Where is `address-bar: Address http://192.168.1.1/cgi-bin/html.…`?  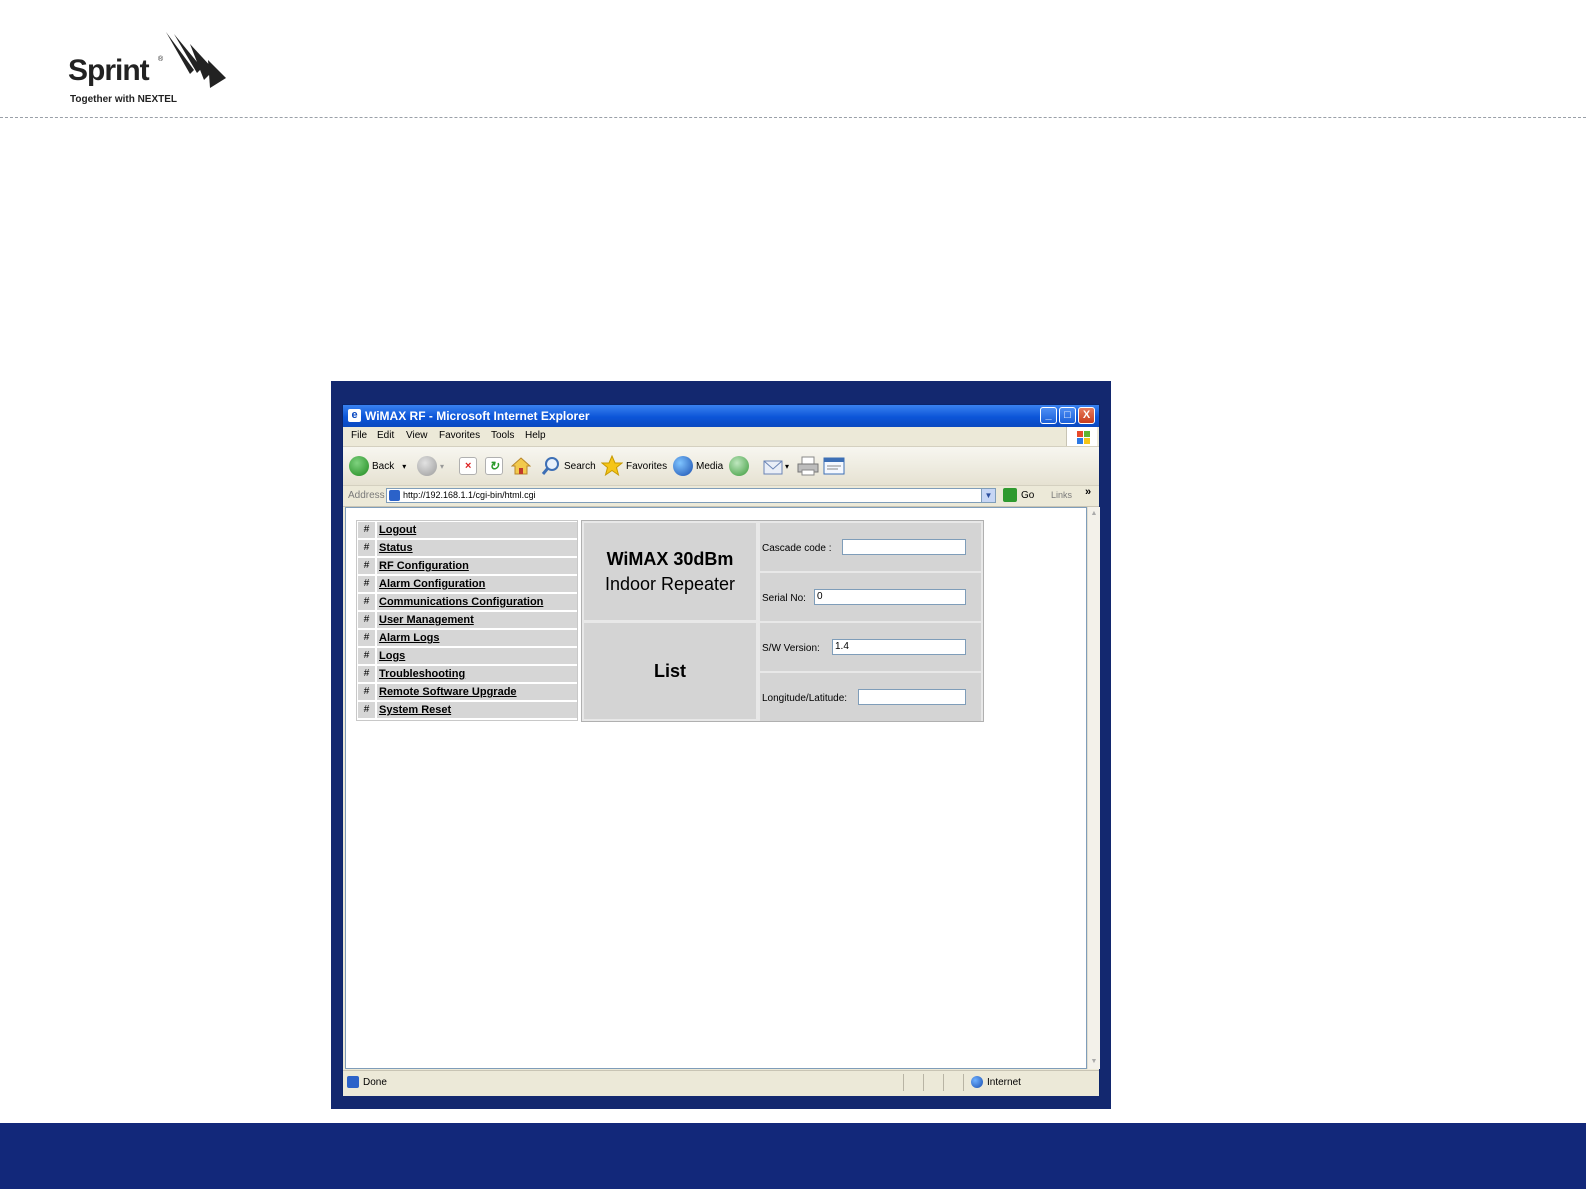 address-bar: Address http://192.168.1.1/cgi-bin/html.… is located at coordinates (721, 496).